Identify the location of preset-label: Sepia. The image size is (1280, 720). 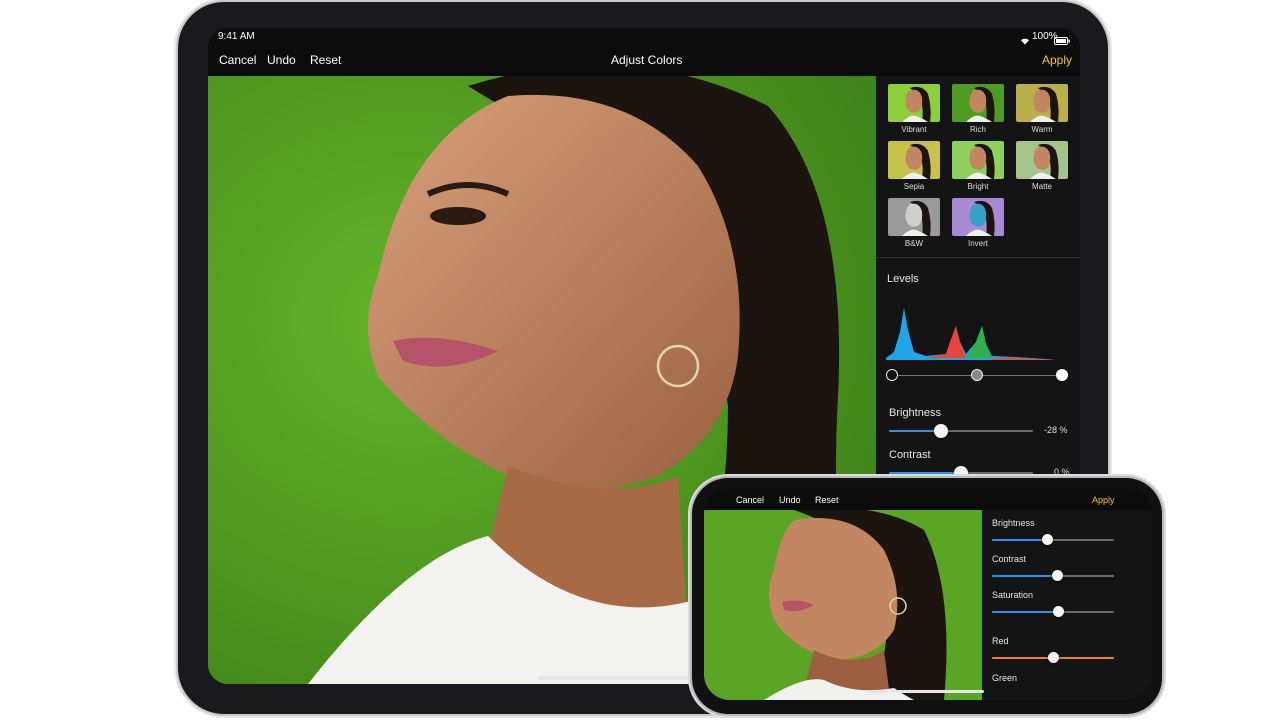
(914, 186).